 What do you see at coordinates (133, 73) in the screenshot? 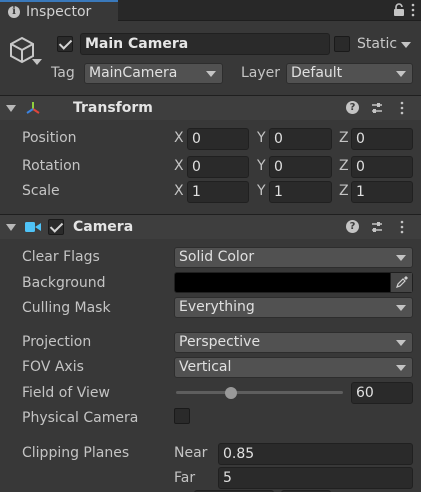
I see `tag-dropdown-value: MainCamera` at bounding box center [133, 73].